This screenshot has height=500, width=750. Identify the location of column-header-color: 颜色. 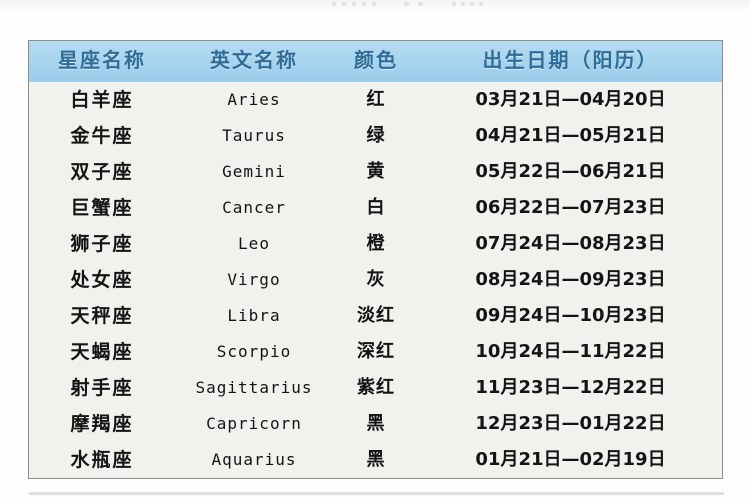
(376, 61).